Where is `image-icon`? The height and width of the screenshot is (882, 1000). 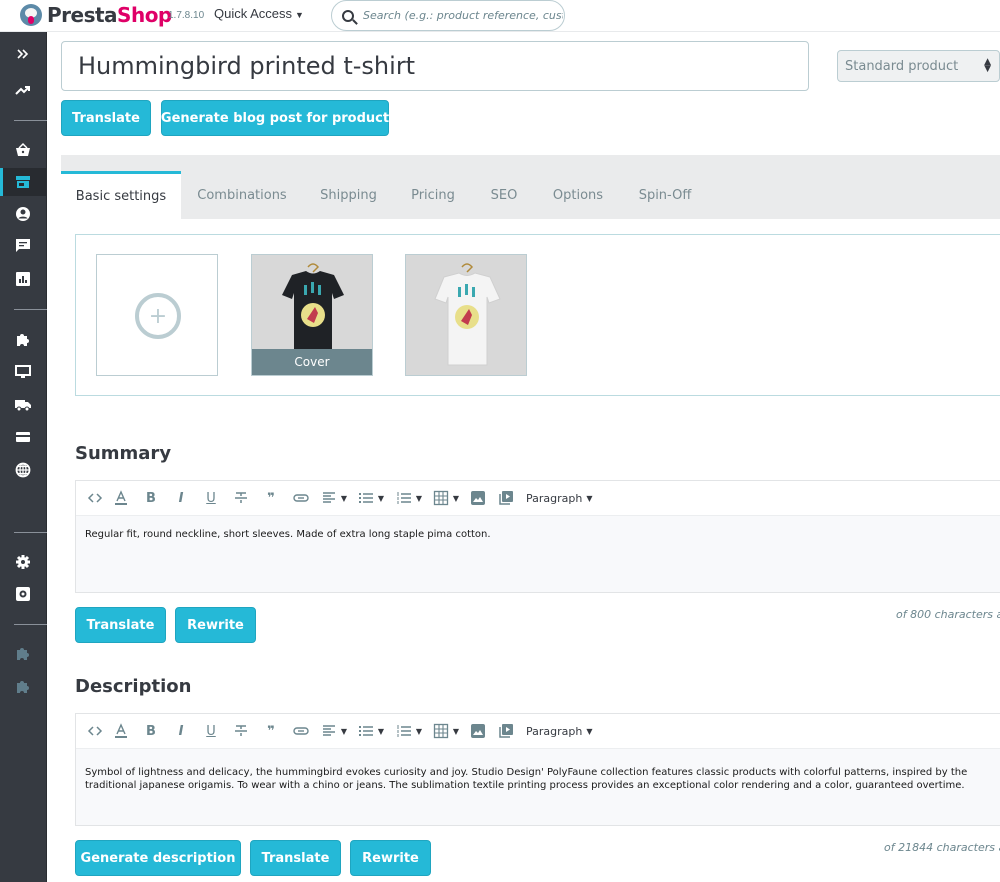
image-icon is located at coordinates (478, 498).